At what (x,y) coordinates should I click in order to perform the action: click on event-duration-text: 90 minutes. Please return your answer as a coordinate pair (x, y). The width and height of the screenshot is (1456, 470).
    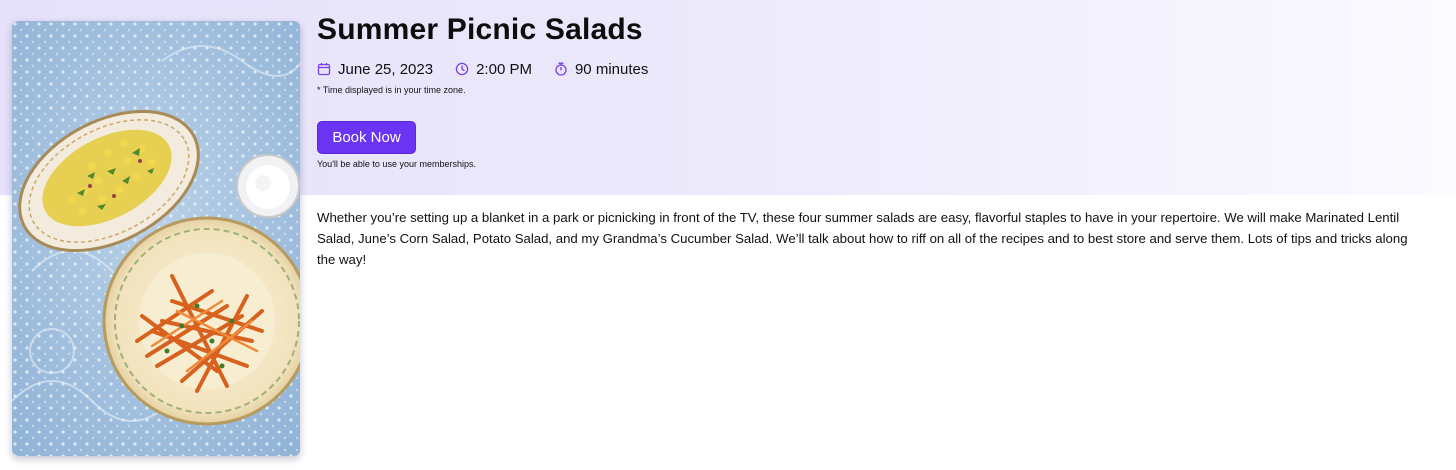
    Looking at the image, I should click on (611, 69).